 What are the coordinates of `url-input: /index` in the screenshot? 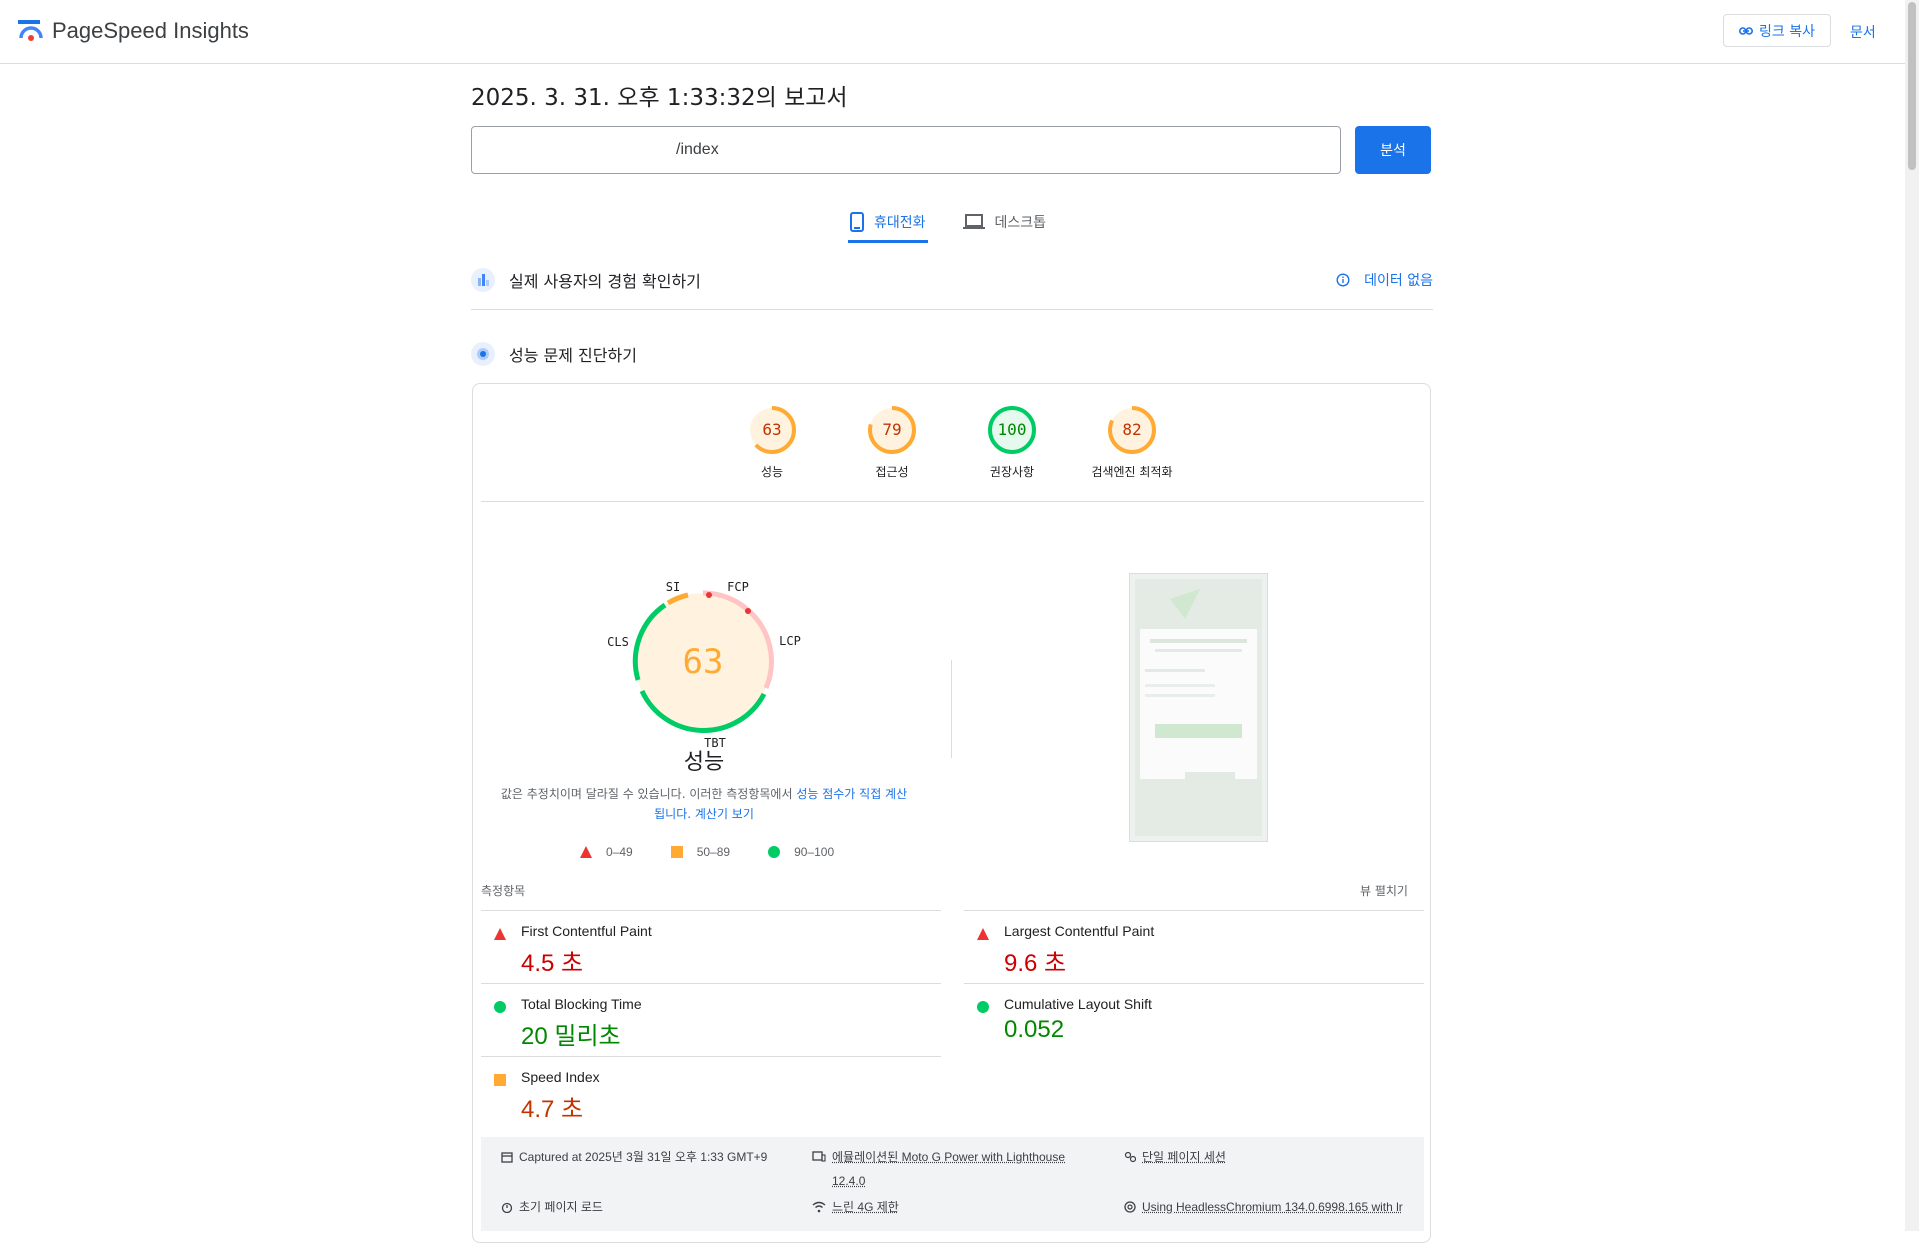 It's located at (906, 150).